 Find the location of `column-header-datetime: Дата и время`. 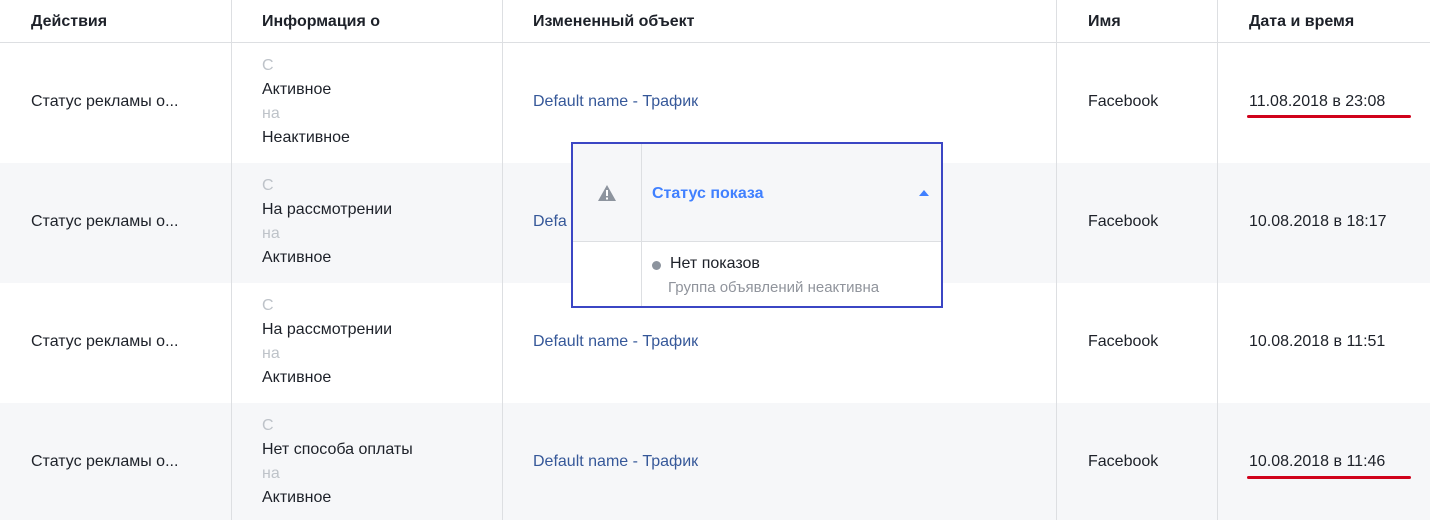

column-header-datetime: Дата и время is located at coordinates (1301, 22).